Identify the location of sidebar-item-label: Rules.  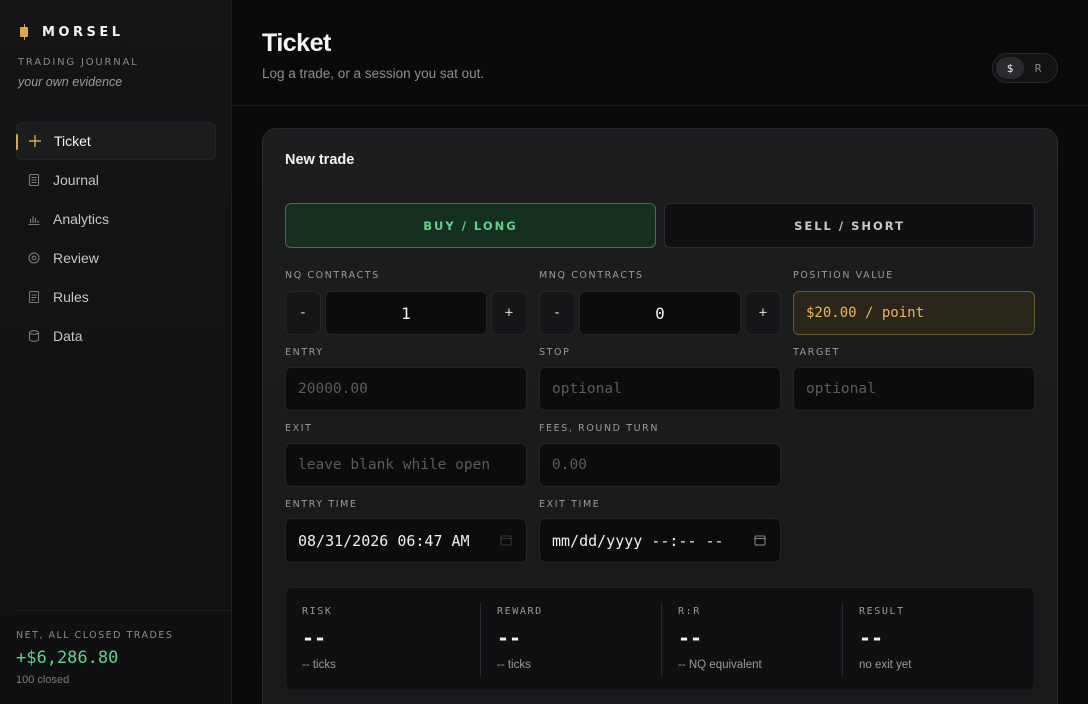
(71, 297).